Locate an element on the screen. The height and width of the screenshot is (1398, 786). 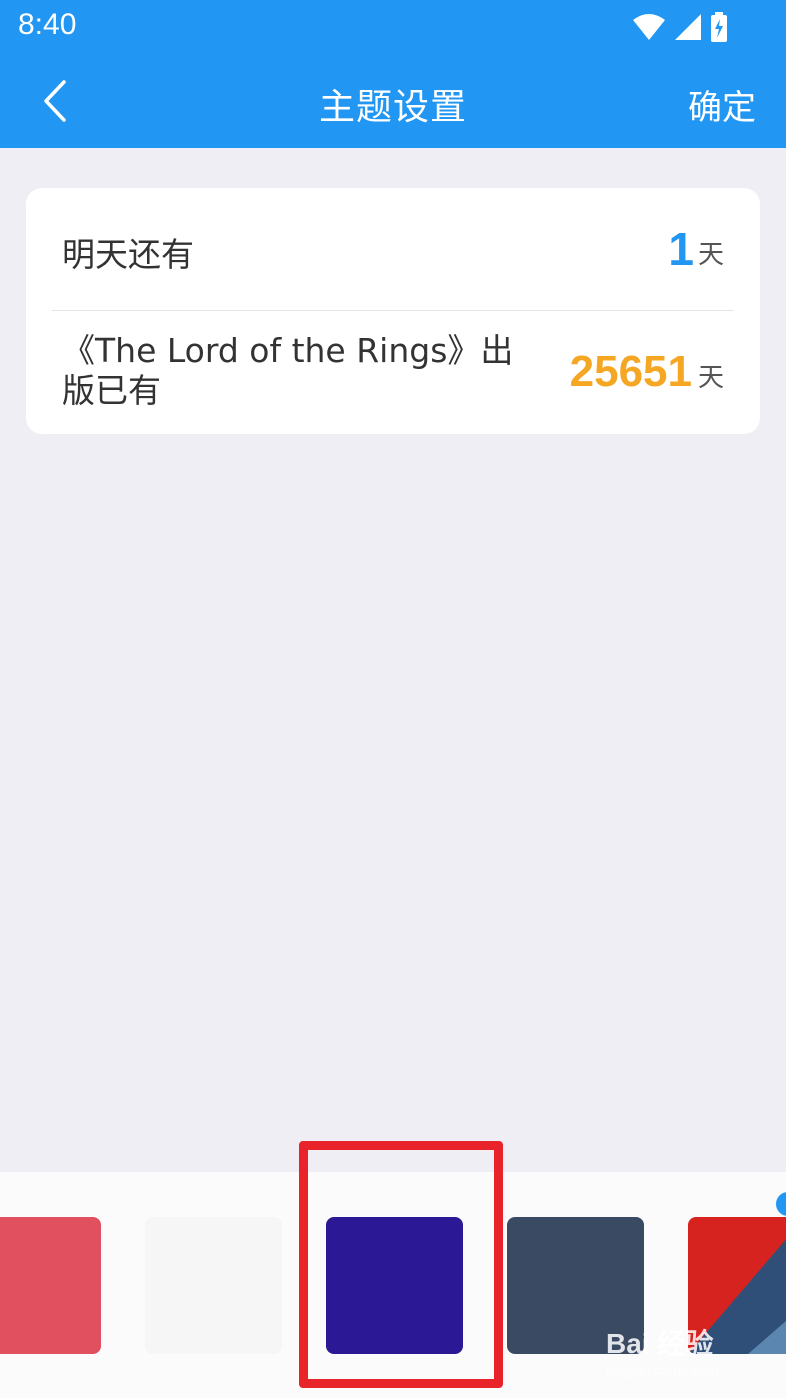
wifi-icon is located at coordinates (649, 27).